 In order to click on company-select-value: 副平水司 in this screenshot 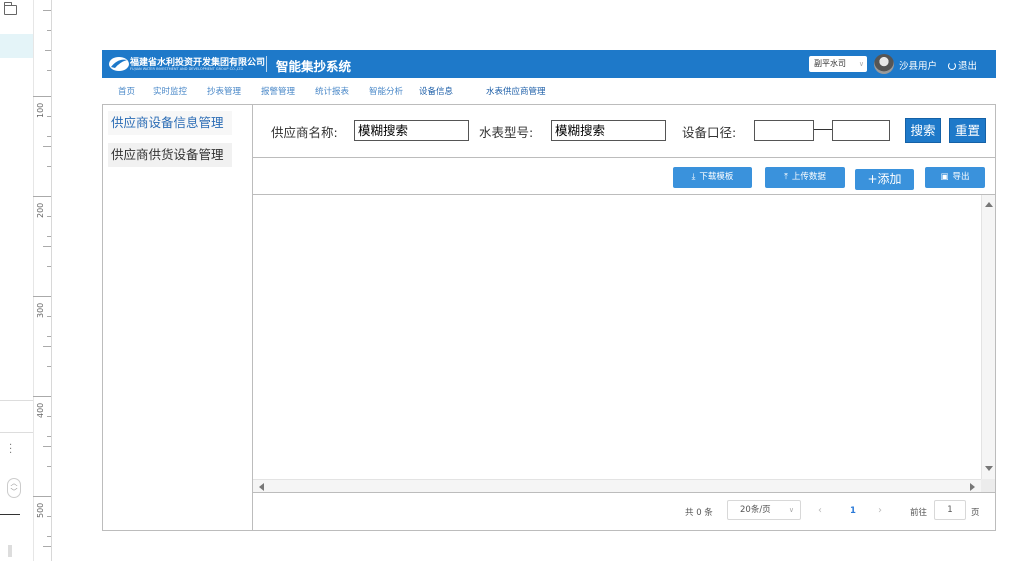, I will do `click(830, 63)`.